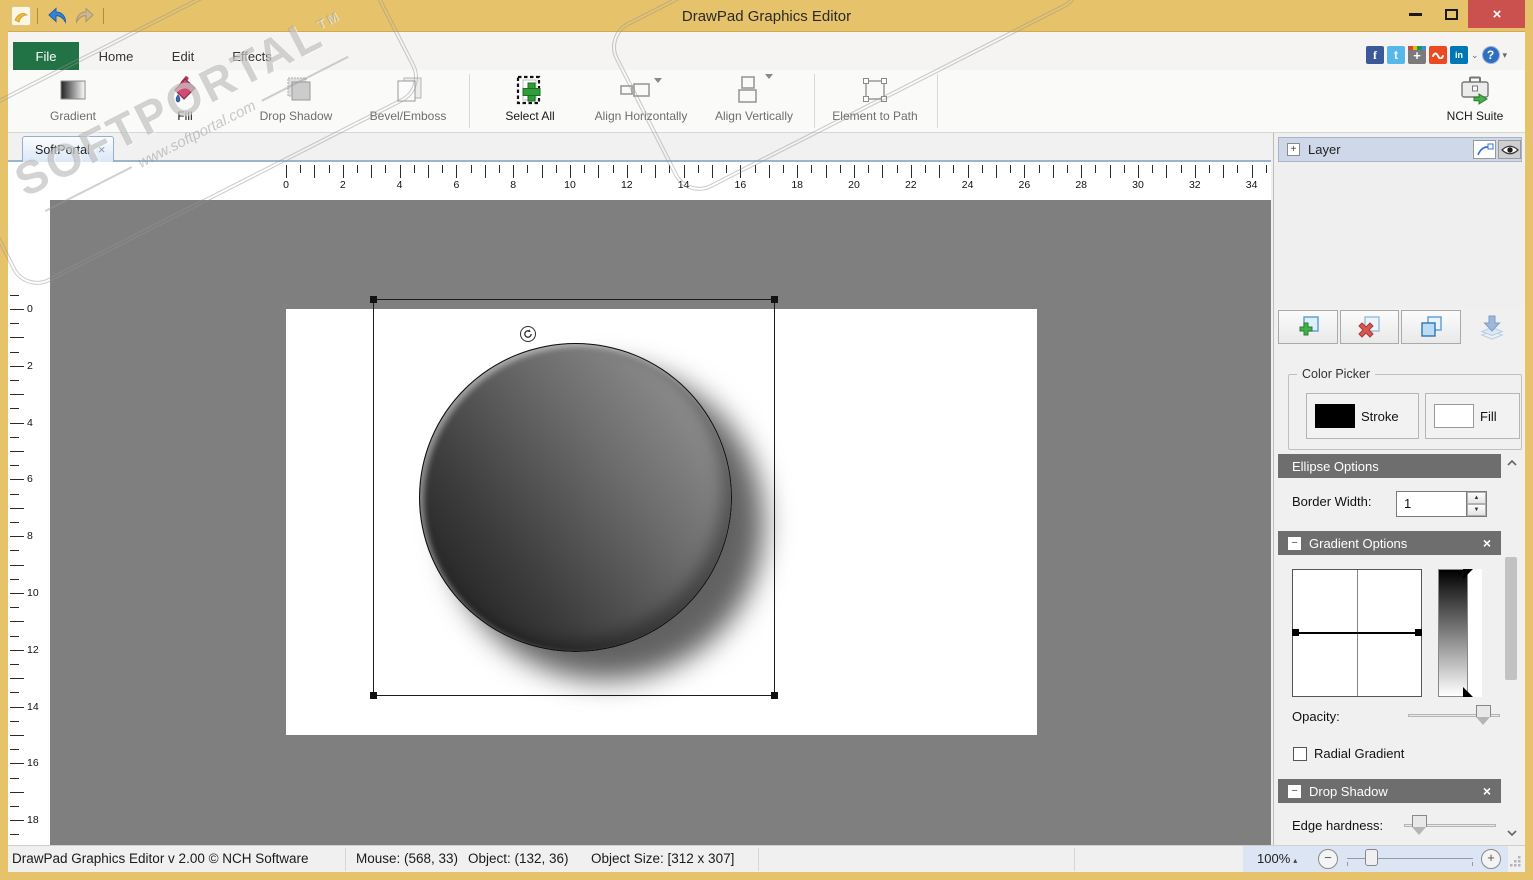  Describe the element at coordinates (774, 299) in the screenshot. I see `selection-handle-top-right` at that location.